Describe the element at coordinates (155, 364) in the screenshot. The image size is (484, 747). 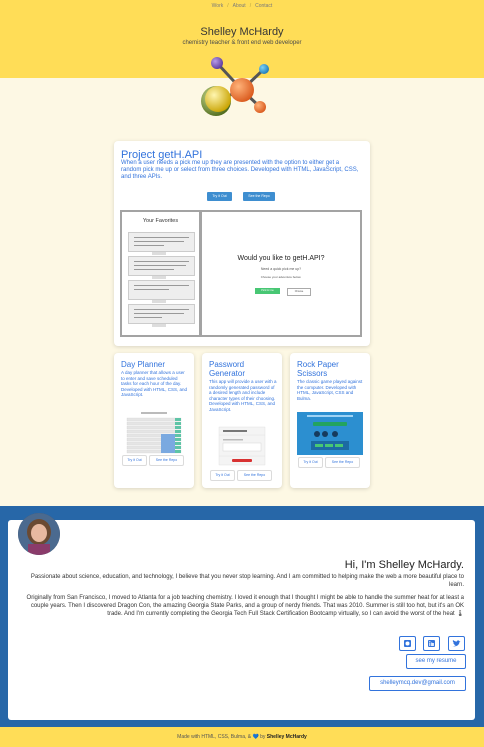
I see `project-title: Day Planner` at that location.